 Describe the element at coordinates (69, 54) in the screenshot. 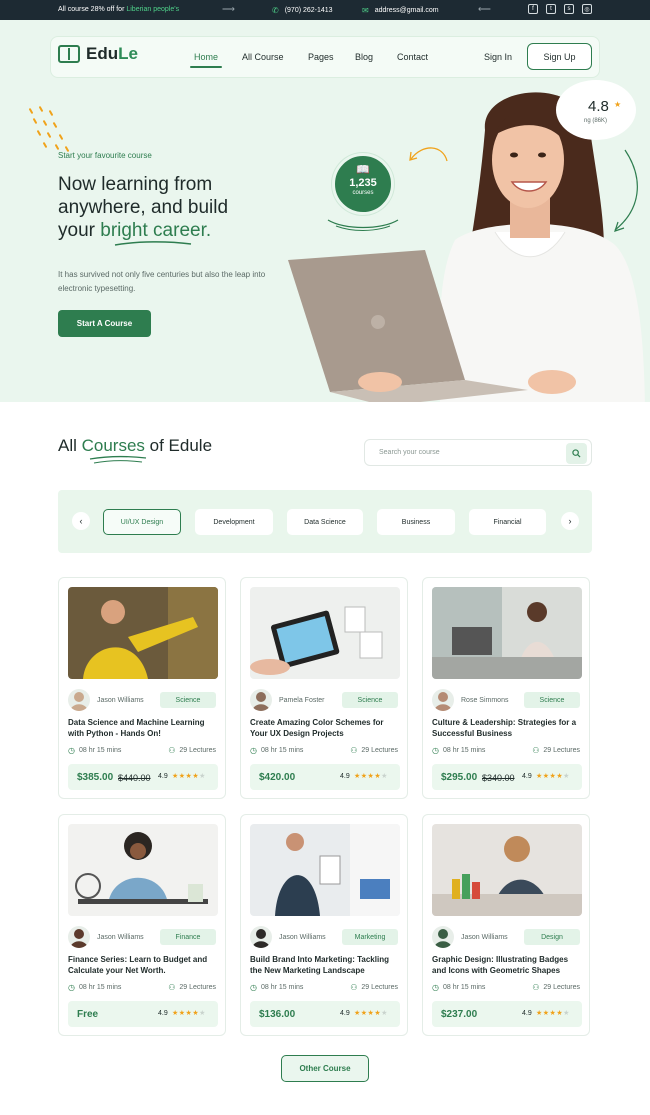

I see `book-logo-icon` at that location.